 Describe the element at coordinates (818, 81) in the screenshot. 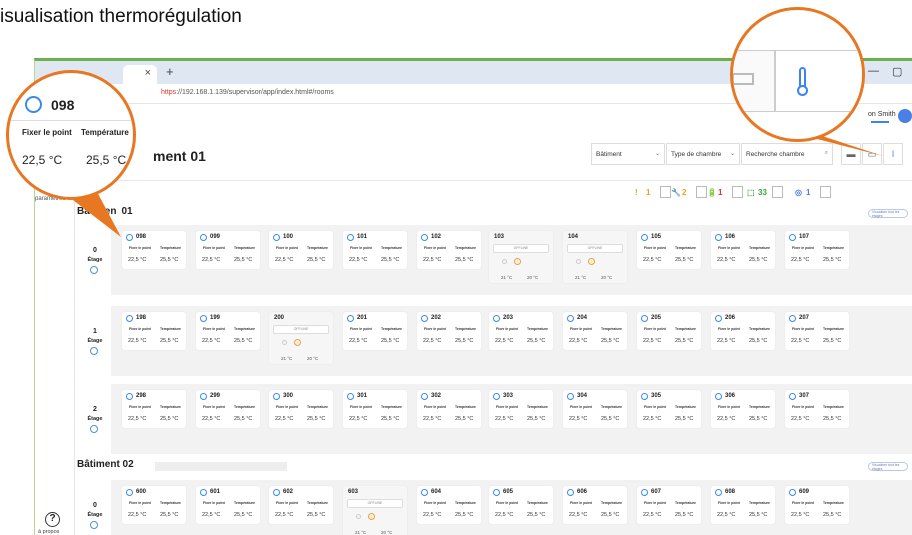

I see `zoom-thermo-view-button` at that location.